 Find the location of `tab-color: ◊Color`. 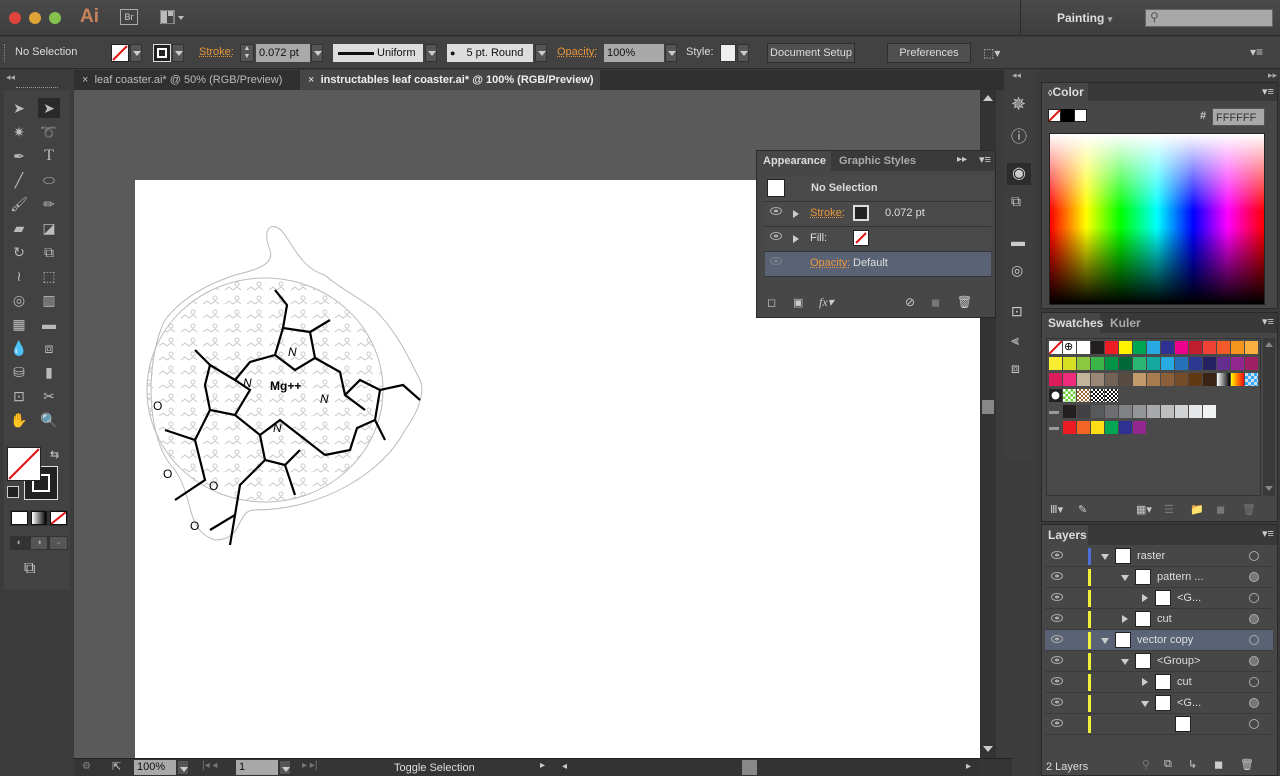

tab-color: ◊Color is located at coordinates (1065, 92).